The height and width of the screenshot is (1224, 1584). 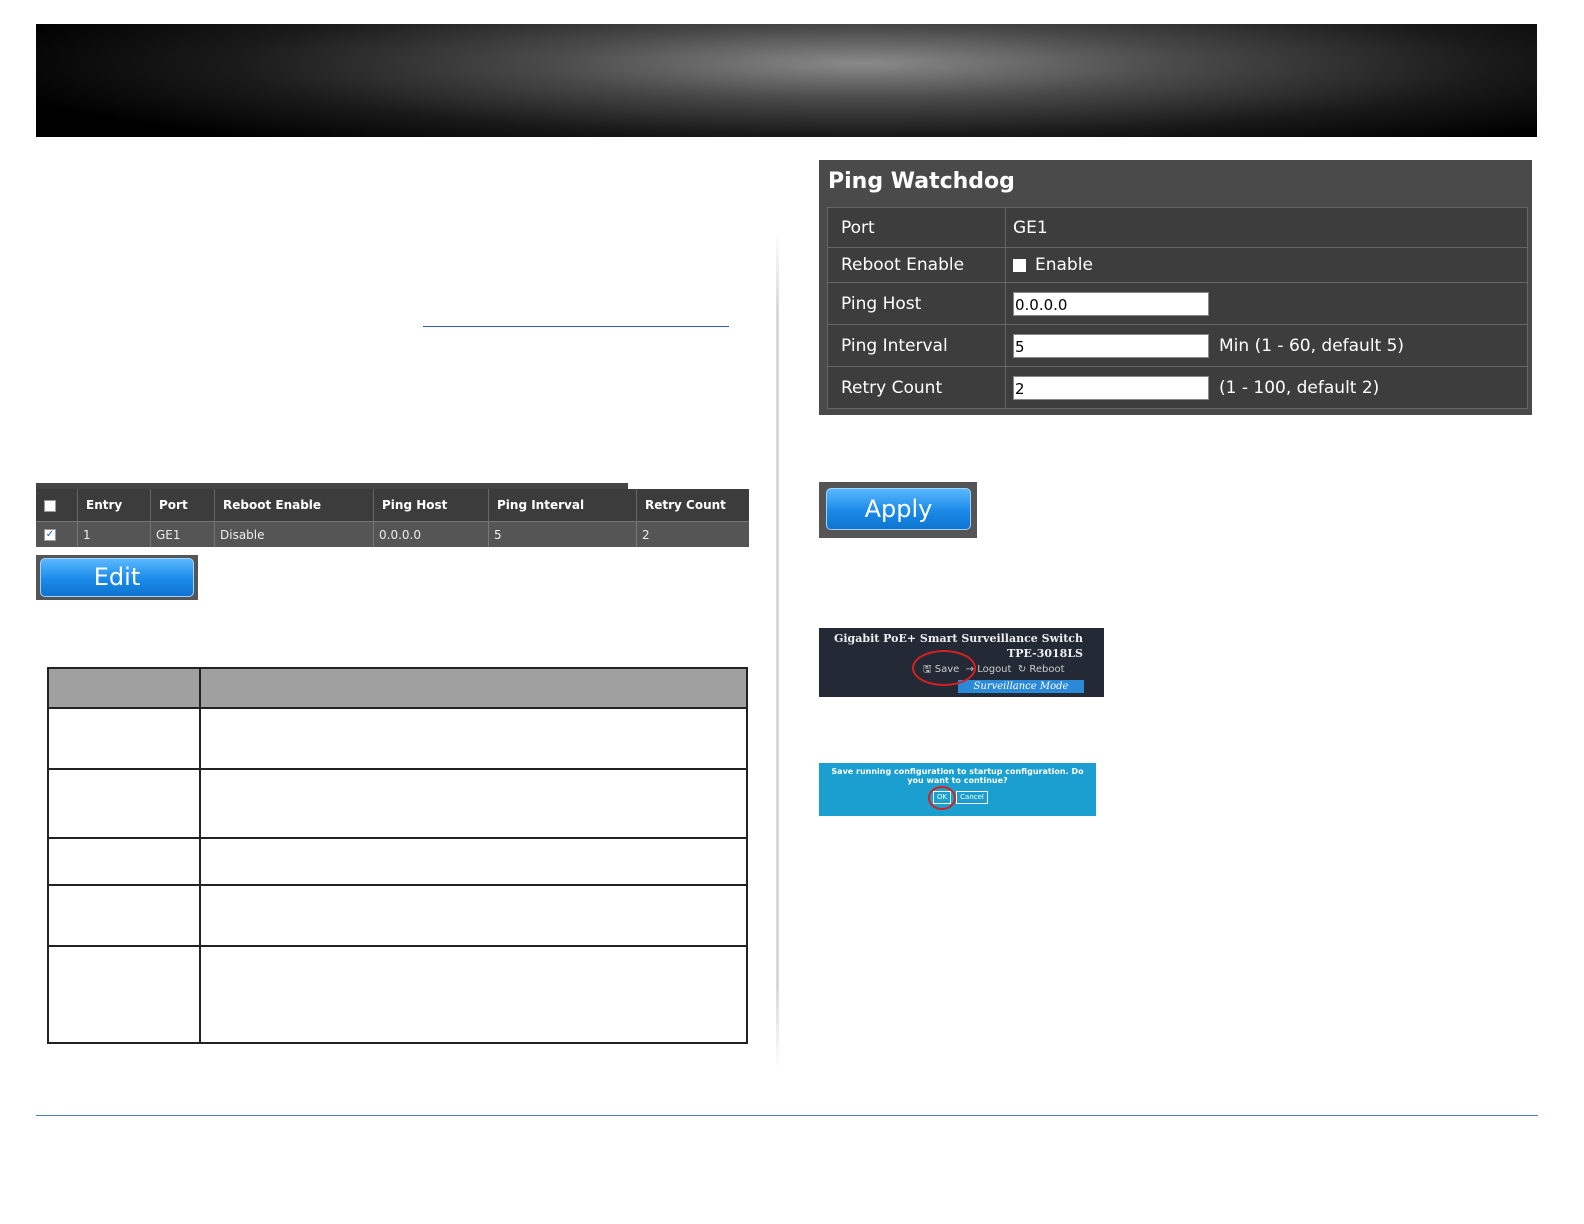 What do you see at coordinates (958, 638) in the screenshot?
I see `product-name: Gigabit PoE+ Smart Surveillance Switch` at bounding box center [958, 638].